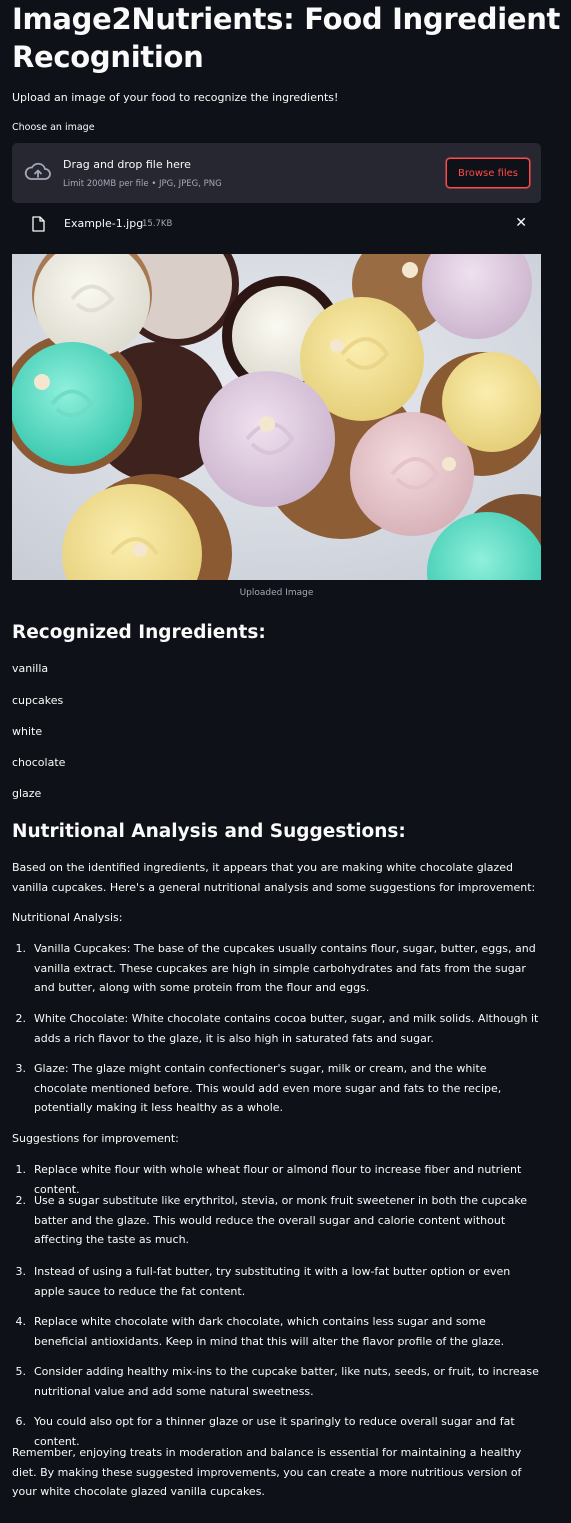 The height and width of the screenshot is (1523, 571). What do you see at coordinates (38, 224) in the screenshot?
I see `file-icon` at bounding box center [38, 224].